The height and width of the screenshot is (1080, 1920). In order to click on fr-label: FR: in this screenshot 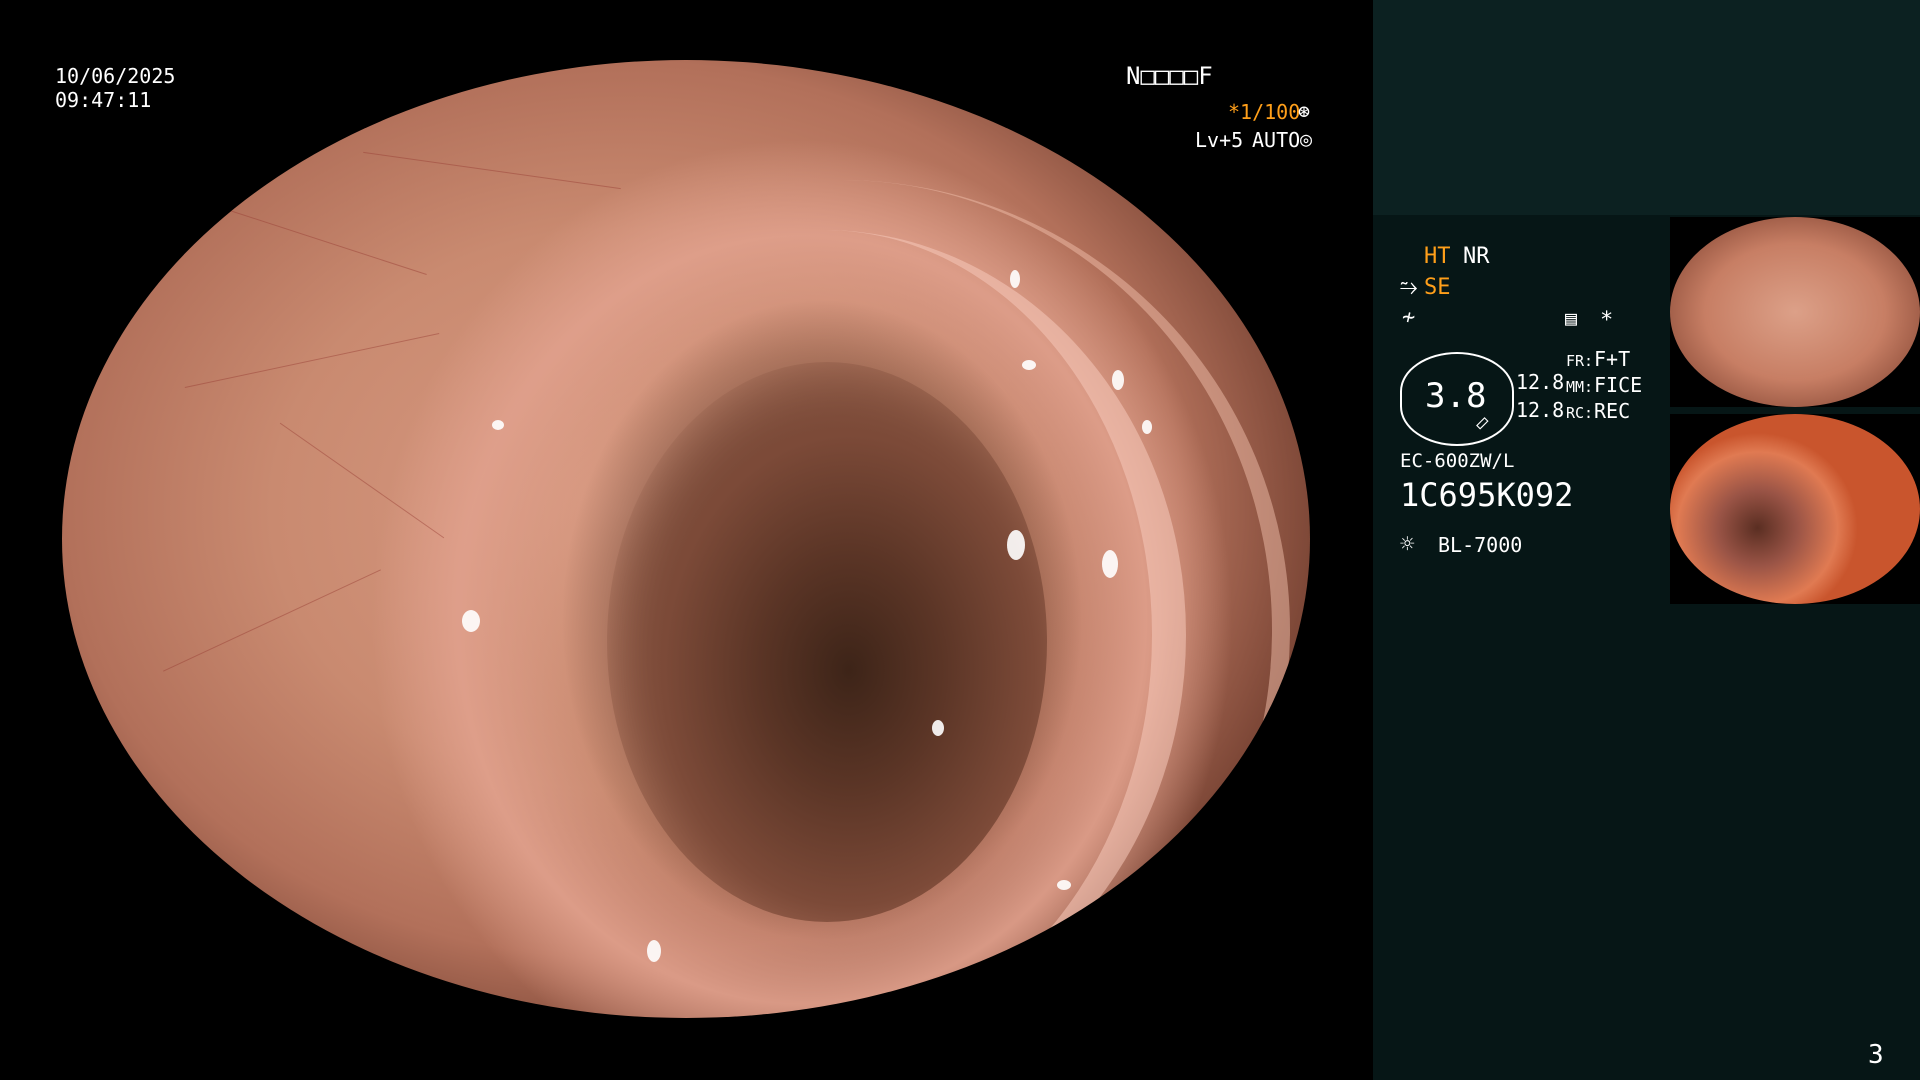, I will do `click(1580, 361)`.